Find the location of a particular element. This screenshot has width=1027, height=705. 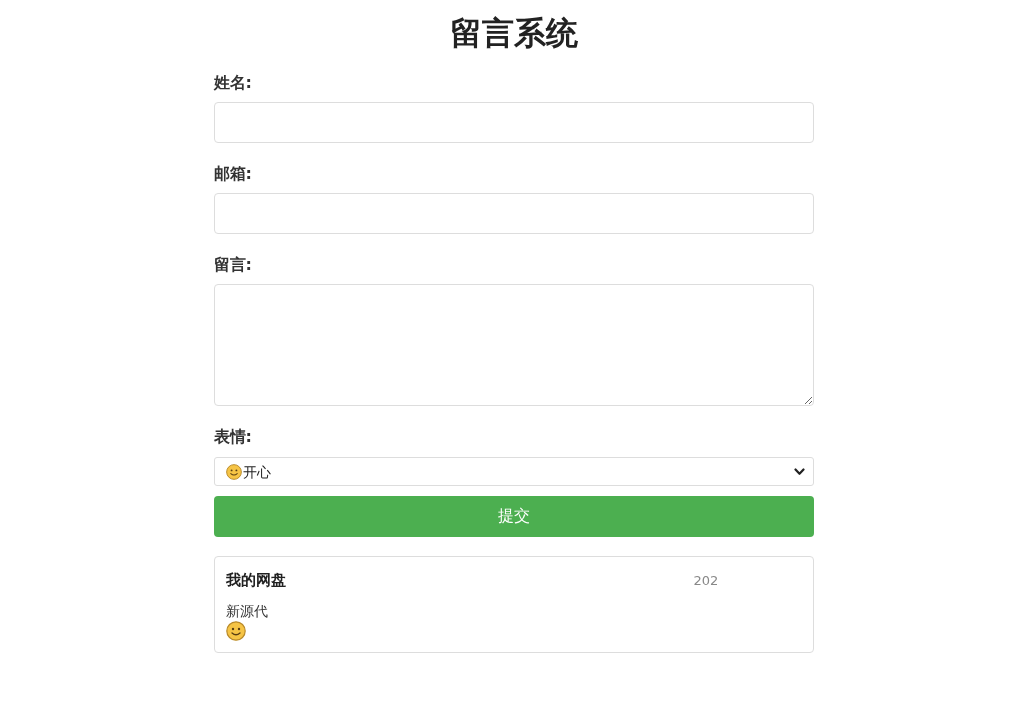

message-textarea-field is located at coordinates (513, 345).